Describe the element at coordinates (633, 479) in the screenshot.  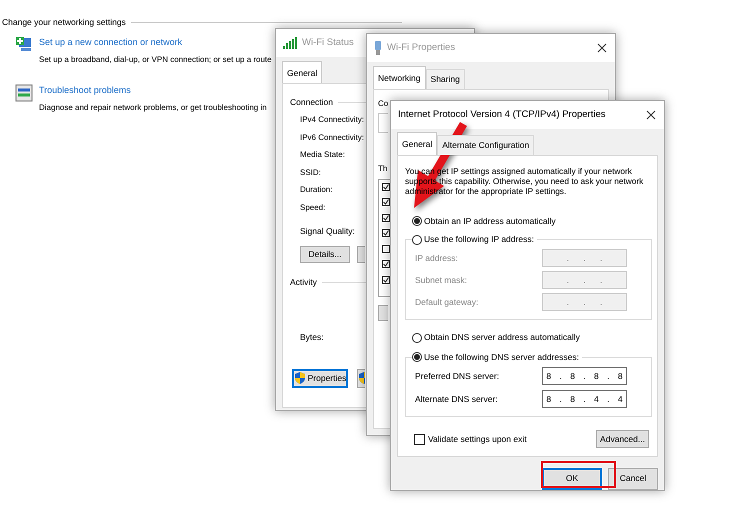
I see `cancel-button: Cancel` at that location.